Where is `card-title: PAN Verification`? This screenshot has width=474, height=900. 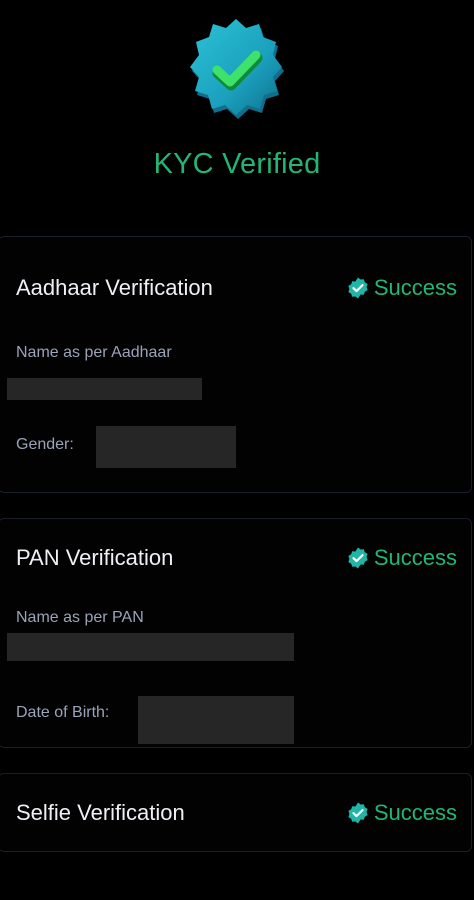
card-title: PAN Verification is located at coordinates (95, 557).